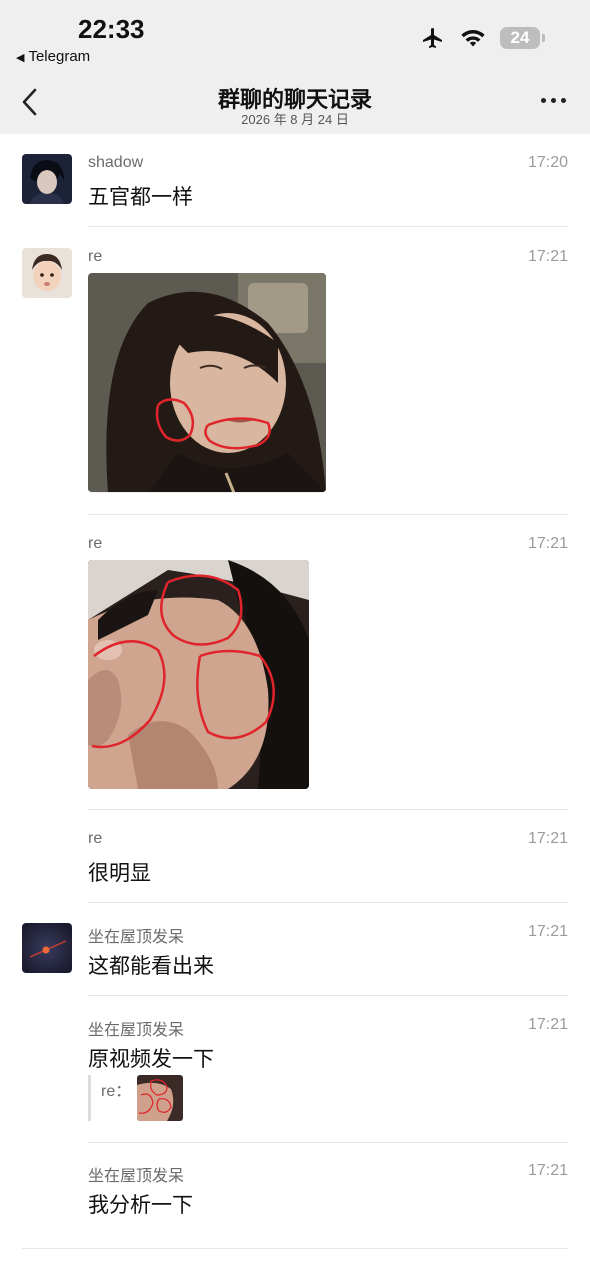 This screenshot has height=1280, width=590. I want to click on back-to-app-link: ◀ Telegram, so click(53, 56).